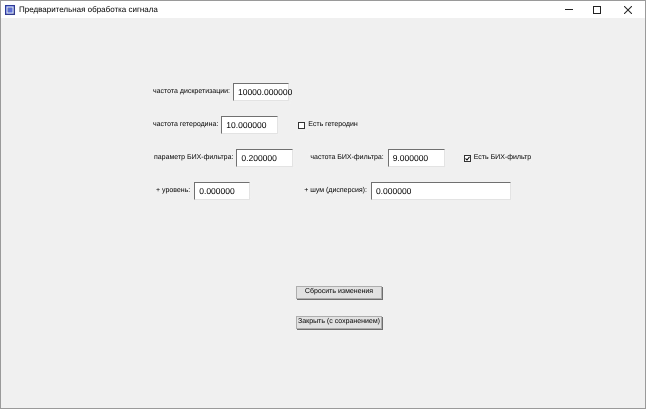  I want to click on window-title: Предварительная обработка сигнала, so click(88, 10).